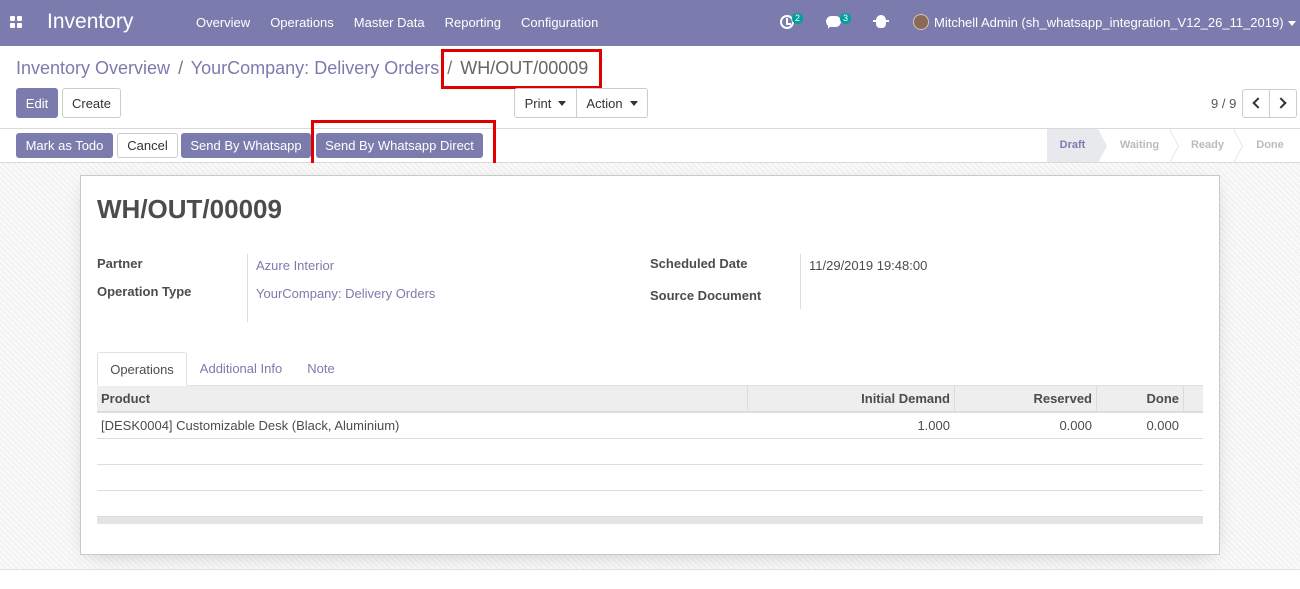 The height and width of the screenshot is (589, 1300). I want to click on cell-reserved: 0.000, so click(1075, 425).